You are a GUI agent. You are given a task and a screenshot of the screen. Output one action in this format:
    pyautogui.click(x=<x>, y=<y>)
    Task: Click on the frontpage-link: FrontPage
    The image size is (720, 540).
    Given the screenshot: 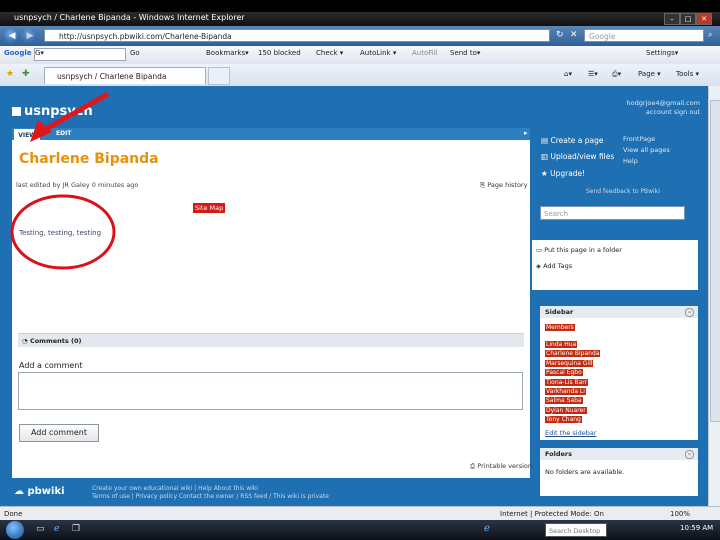 What is the action you would take?
    pyautogui.click(x=639, y=139)
    